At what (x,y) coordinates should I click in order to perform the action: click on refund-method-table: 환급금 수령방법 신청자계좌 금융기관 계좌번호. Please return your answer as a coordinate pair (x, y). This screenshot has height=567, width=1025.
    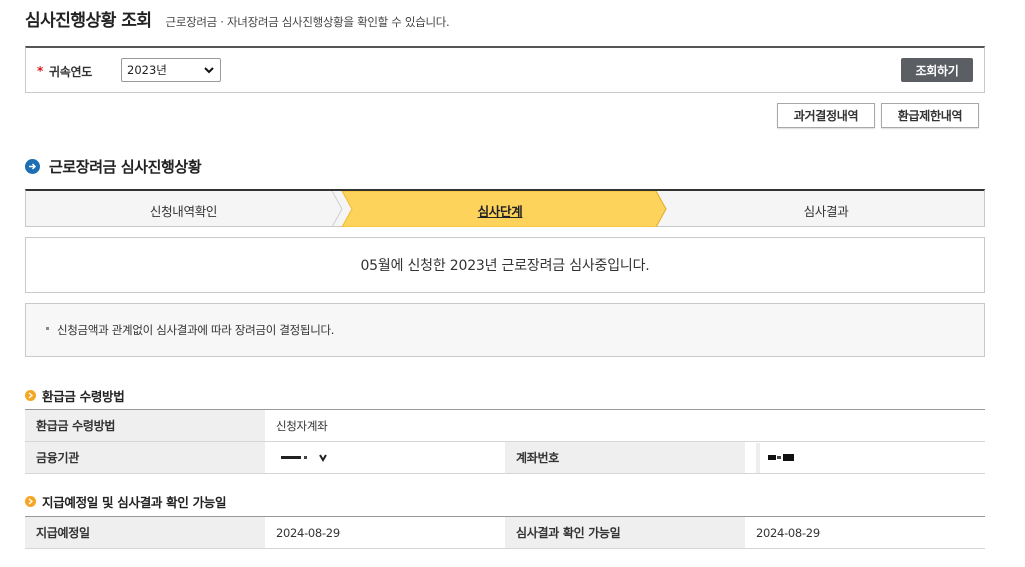
    Looking at the image, I should click on (505, 441).